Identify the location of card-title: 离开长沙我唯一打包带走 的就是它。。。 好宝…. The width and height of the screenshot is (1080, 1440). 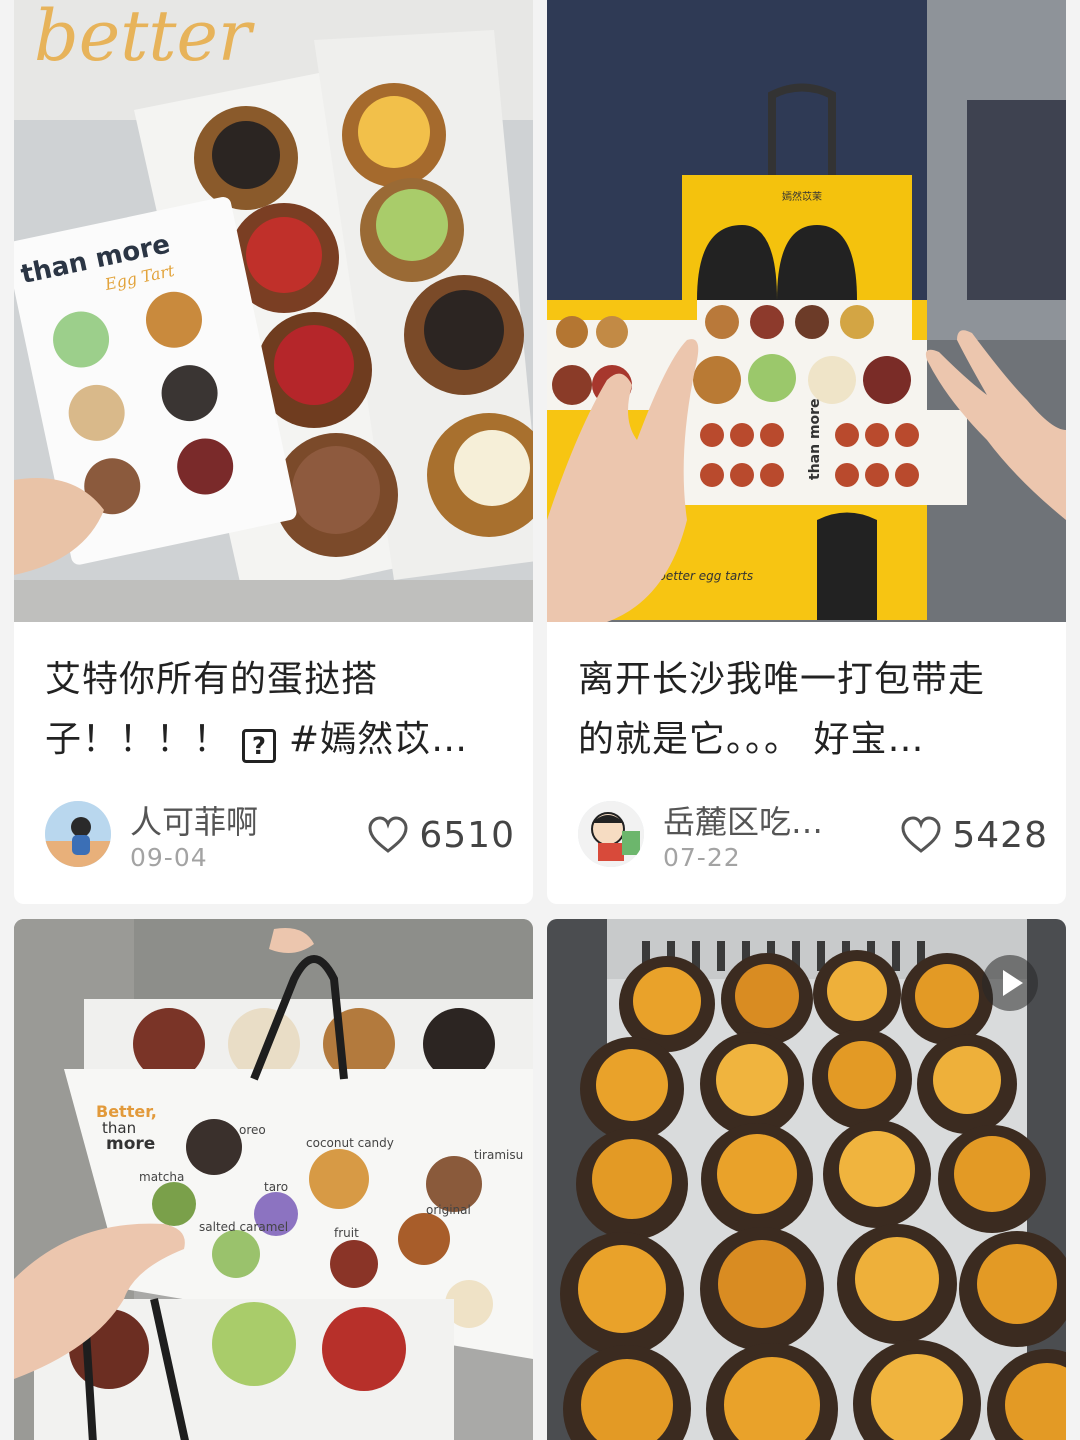
(813, 710).